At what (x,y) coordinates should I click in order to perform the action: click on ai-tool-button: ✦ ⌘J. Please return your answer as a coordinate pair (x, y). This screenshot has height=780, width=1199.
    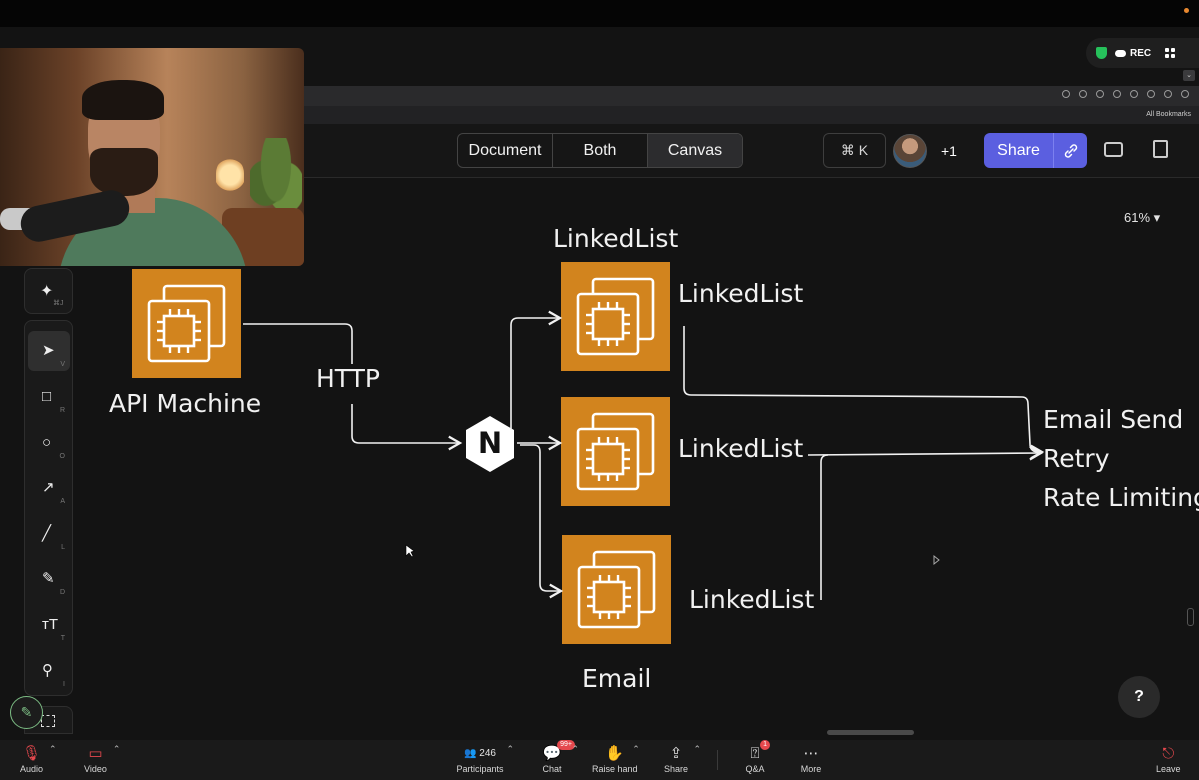
    Looking at the image, I should click on (48, 291).